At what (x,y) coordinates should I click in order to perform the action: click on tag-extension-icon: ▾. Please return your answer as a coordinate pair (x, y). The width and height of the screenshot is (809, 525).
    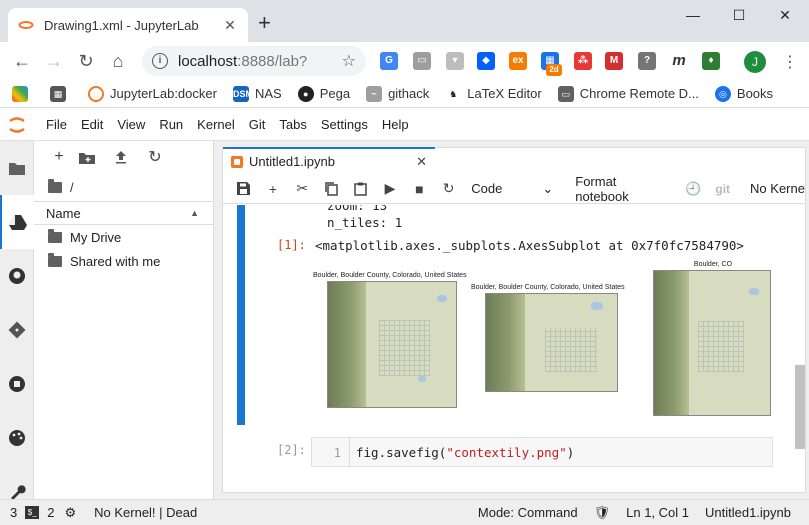
    Looking at the image, I should click on (455, 61).